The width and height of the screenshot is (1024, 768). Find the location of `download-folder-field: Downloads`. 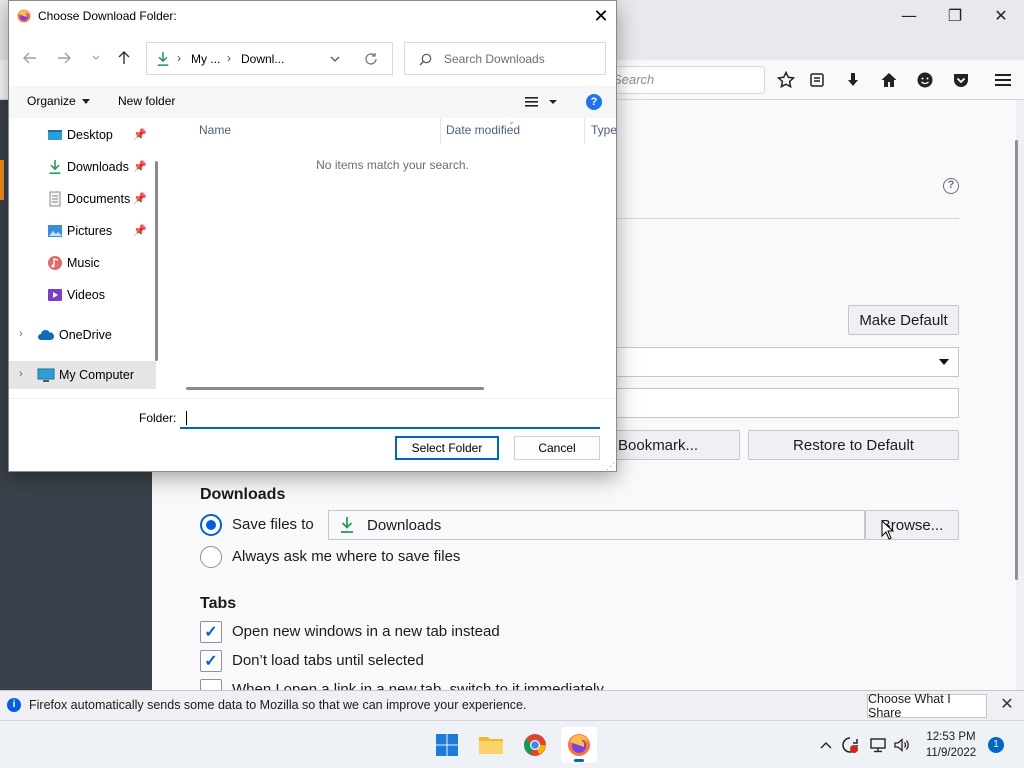

download-folder-field: Downloads is located at coordinates (596, 525).